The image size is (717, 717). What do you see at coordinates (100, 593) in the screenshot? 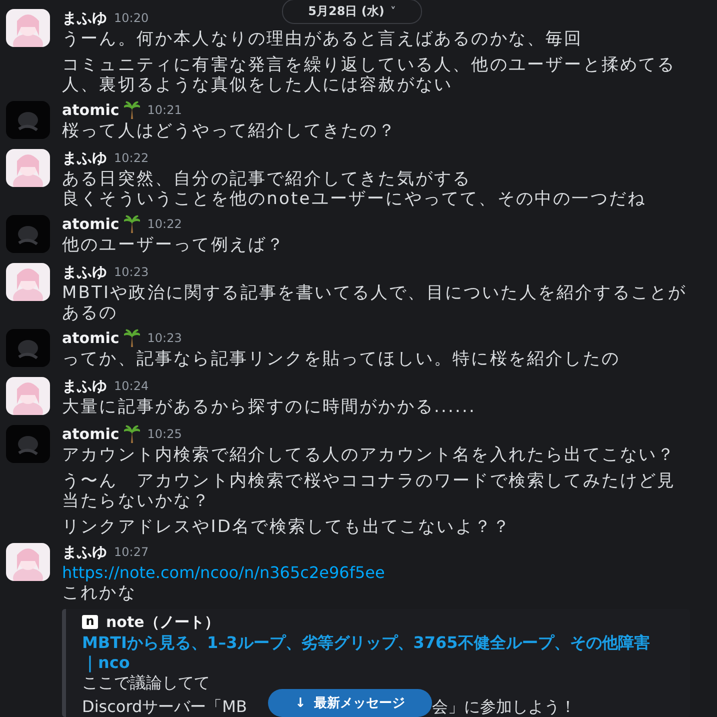
I see `message-text: これかな` at bounding box center [100, 593].